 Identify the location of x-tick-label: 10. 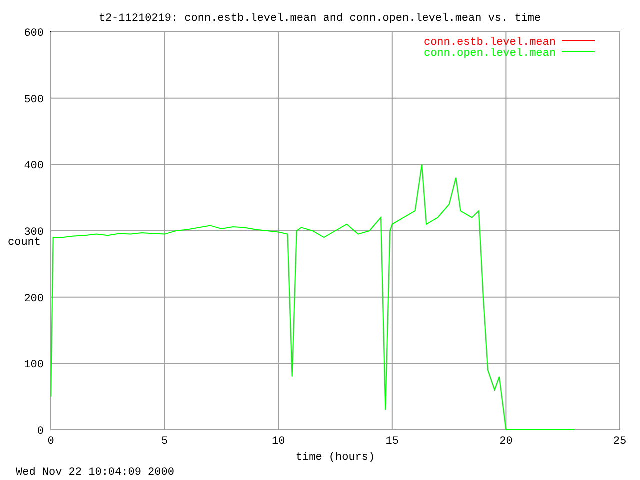
(279, 442).